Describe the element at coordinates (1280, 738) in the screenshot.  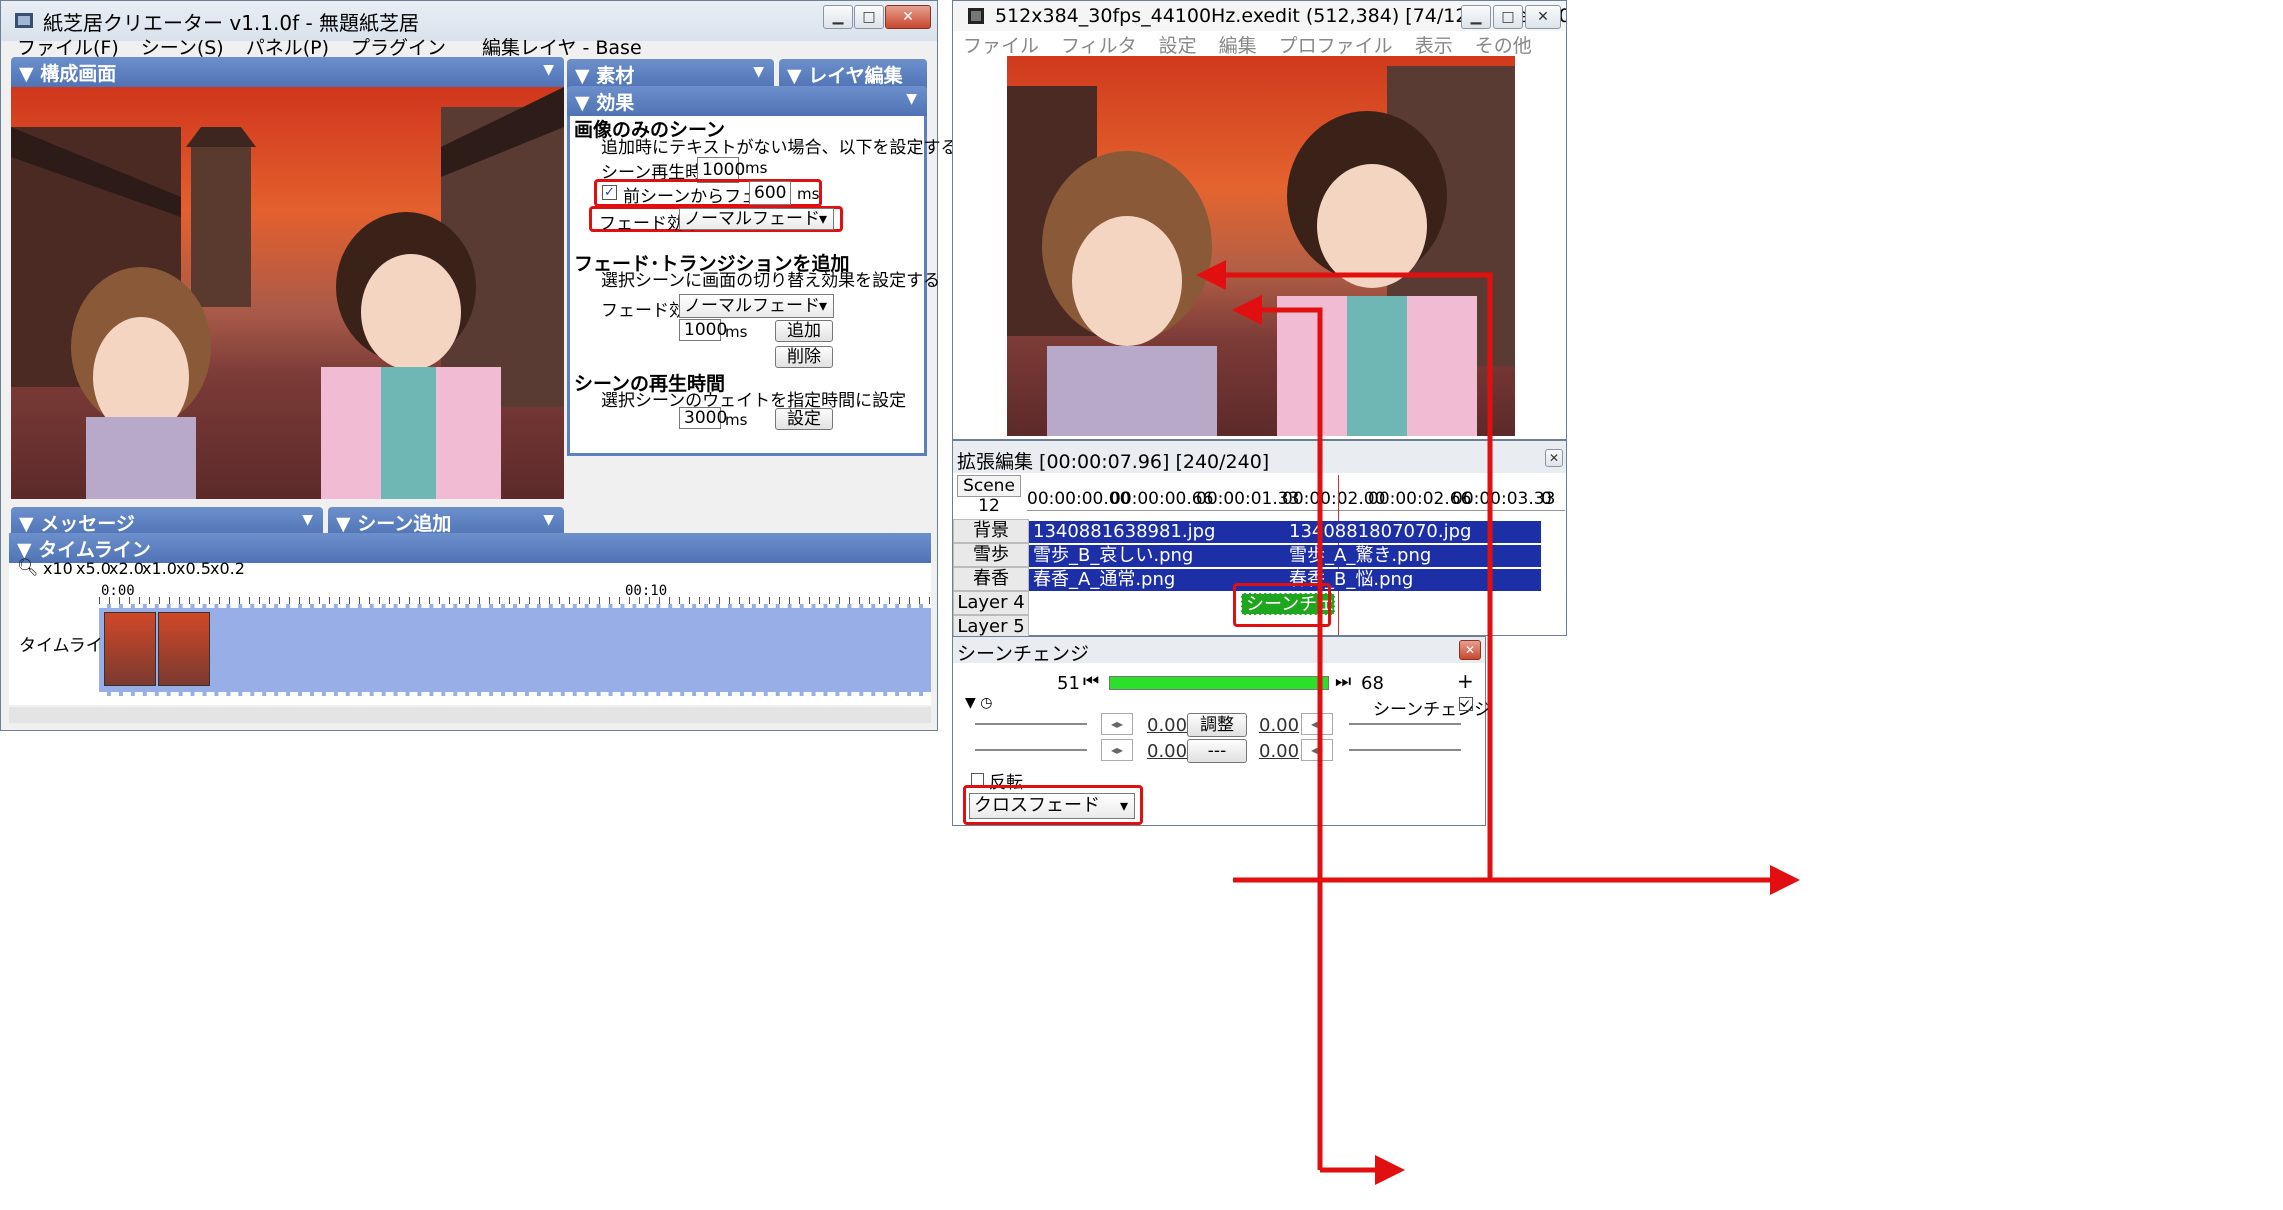
I see `arrow-to-fade-effect` at that location.